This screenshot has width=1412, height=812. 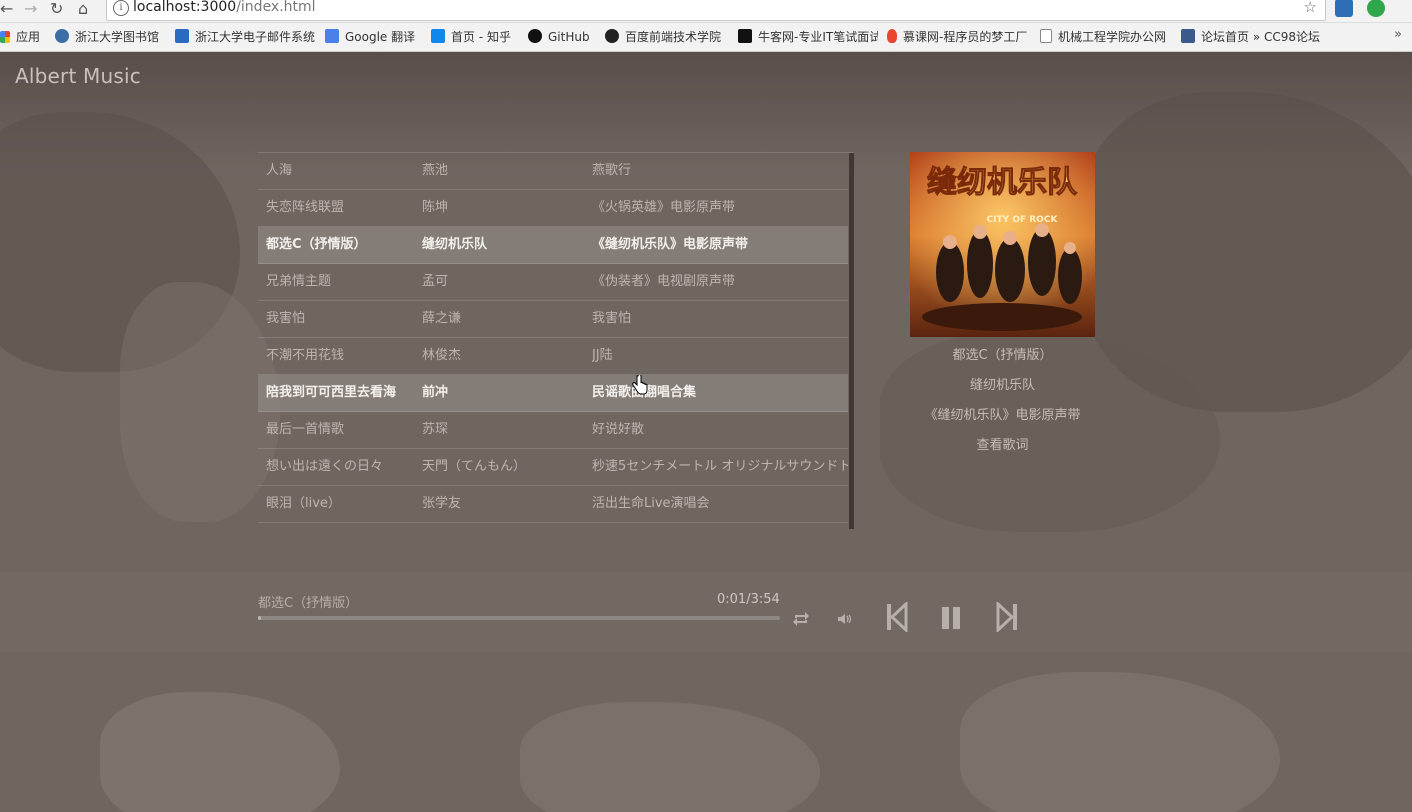 I want to click on forward-arrow-icon: →, so click(x=30, y=10).